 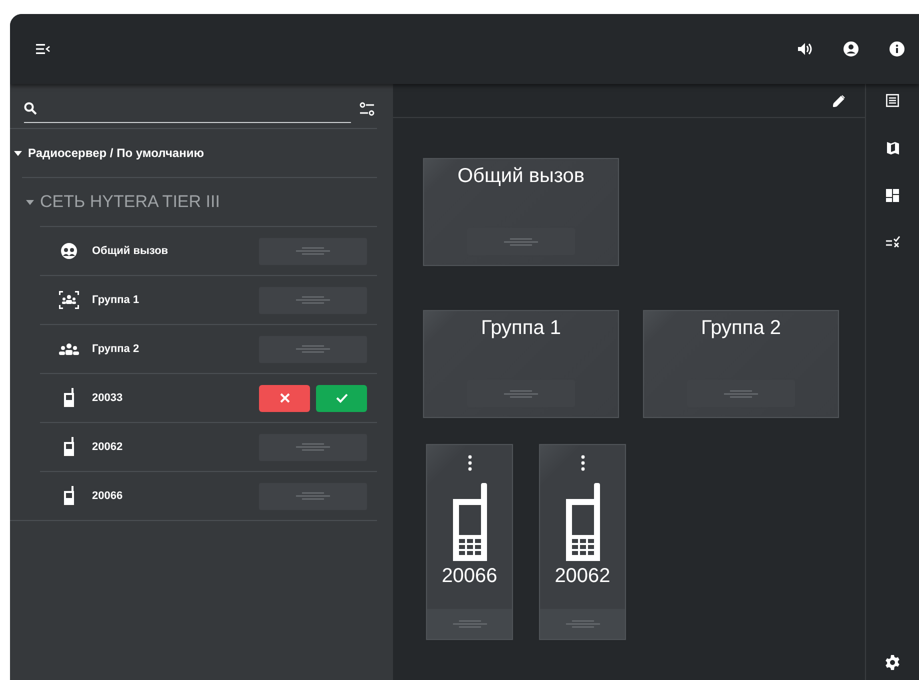 I want to click on item-label: Группа 1, so click(x=170, y=300).